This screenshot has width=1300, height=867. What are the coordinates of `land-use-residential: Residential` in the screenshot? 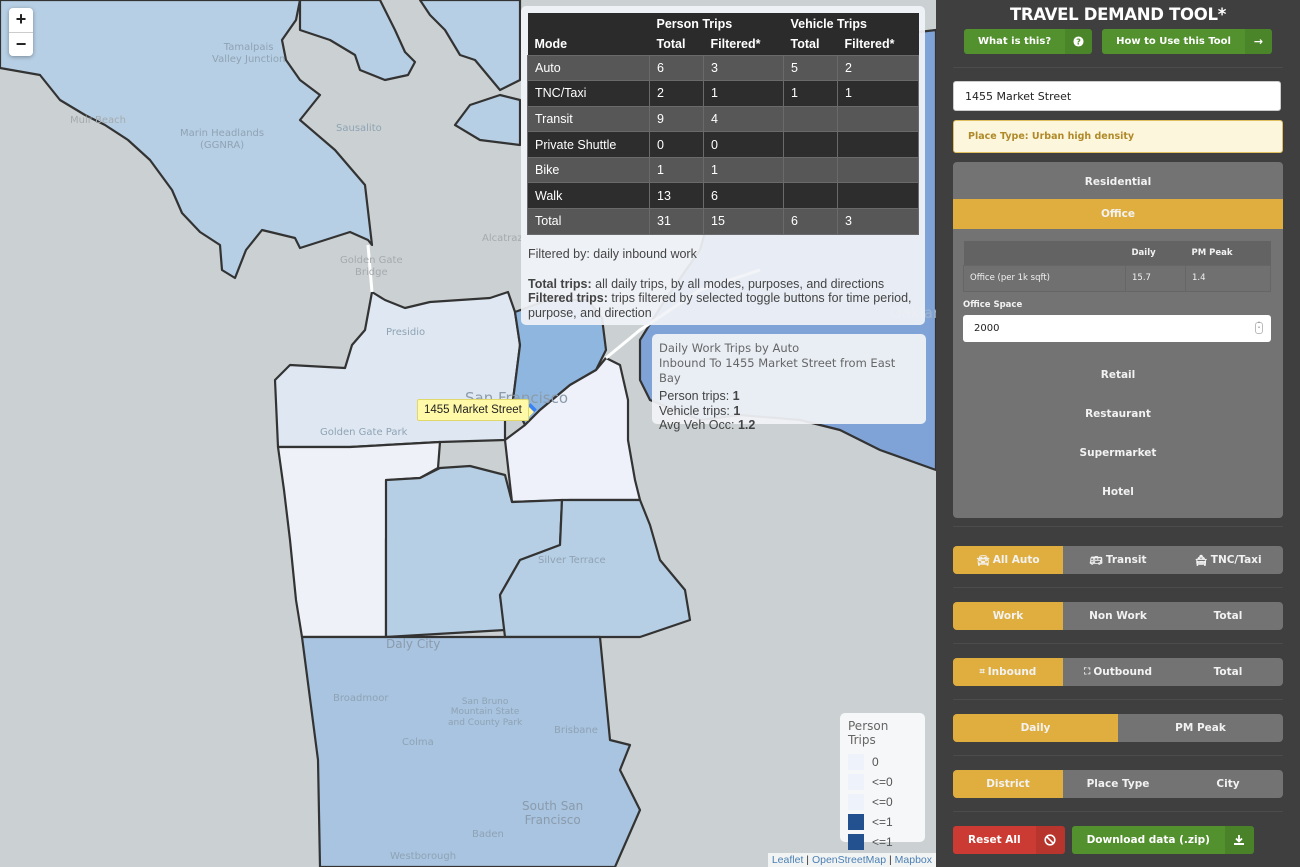 It's located at (1118, 180).